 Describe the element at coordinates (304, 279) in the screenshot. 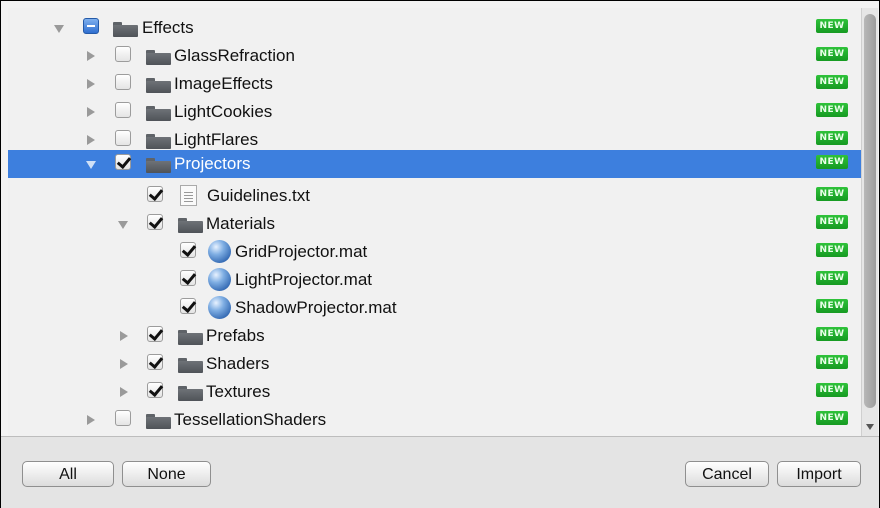

I see `tree-row-label: LightProjector.mat` at that location.